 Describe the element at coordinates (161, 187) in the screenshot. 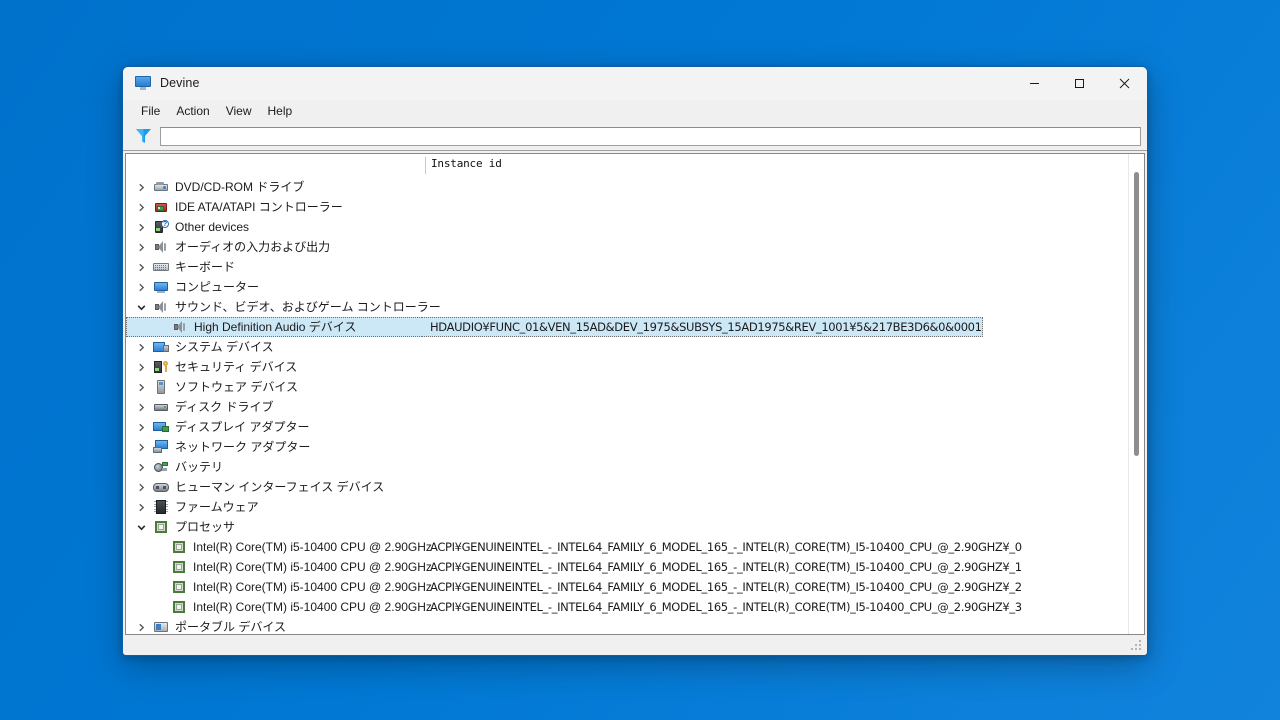

I see `dvd-drive-icon` at that location.